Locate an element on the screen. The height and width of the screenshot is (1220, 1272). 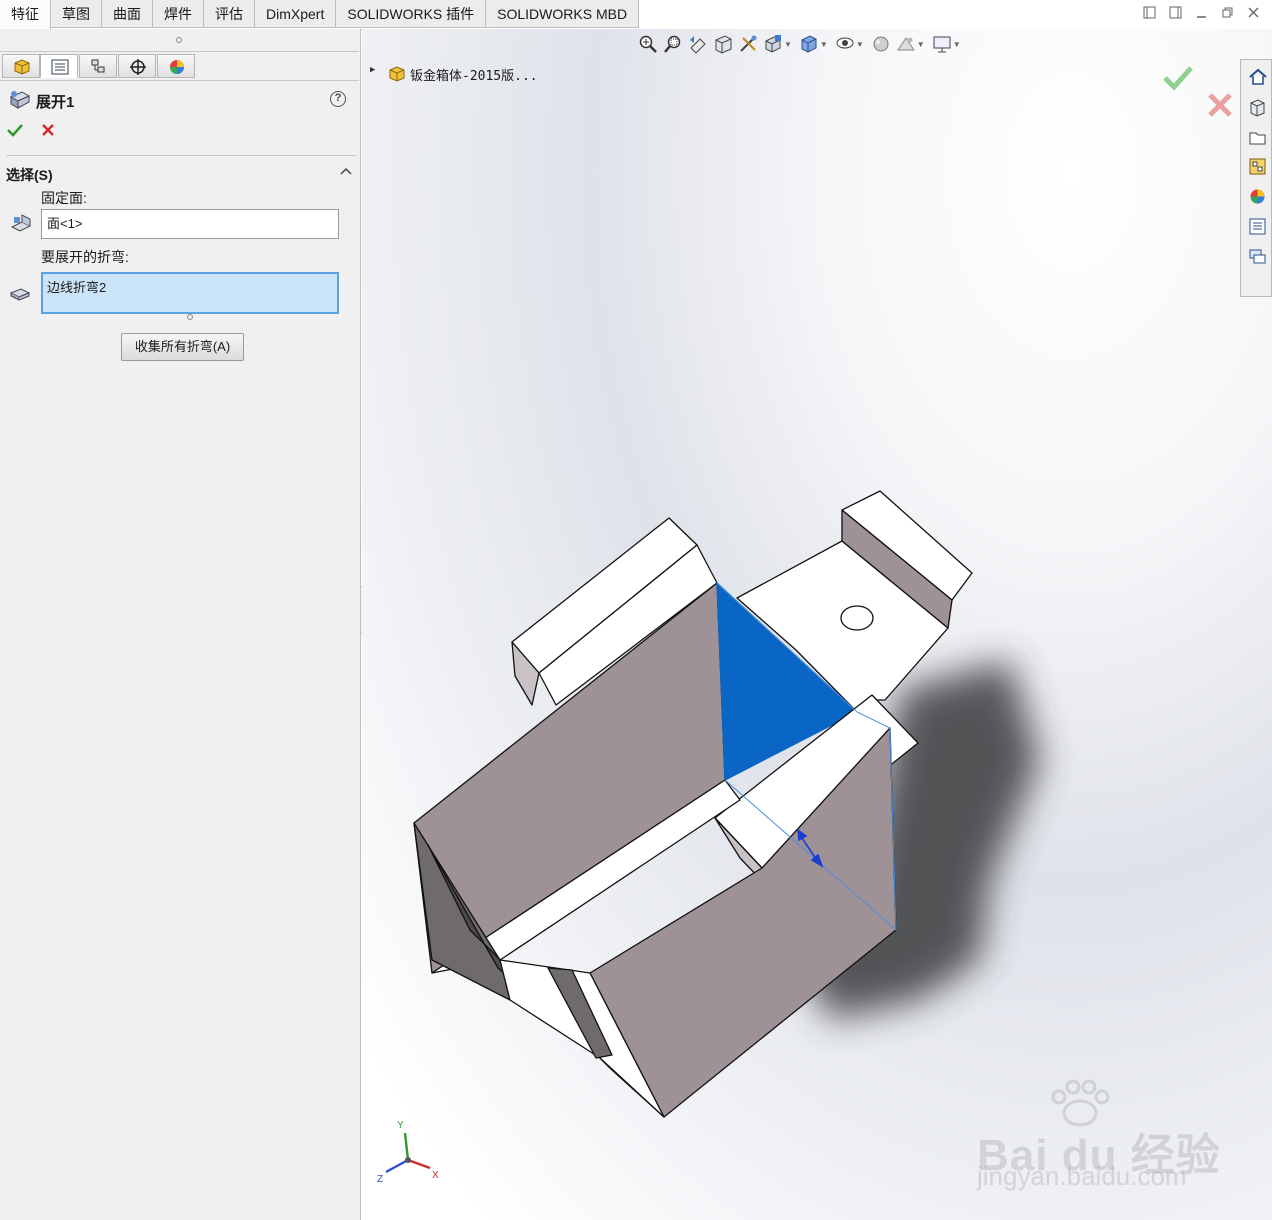
home-button is located at coordinates (1256, 75).